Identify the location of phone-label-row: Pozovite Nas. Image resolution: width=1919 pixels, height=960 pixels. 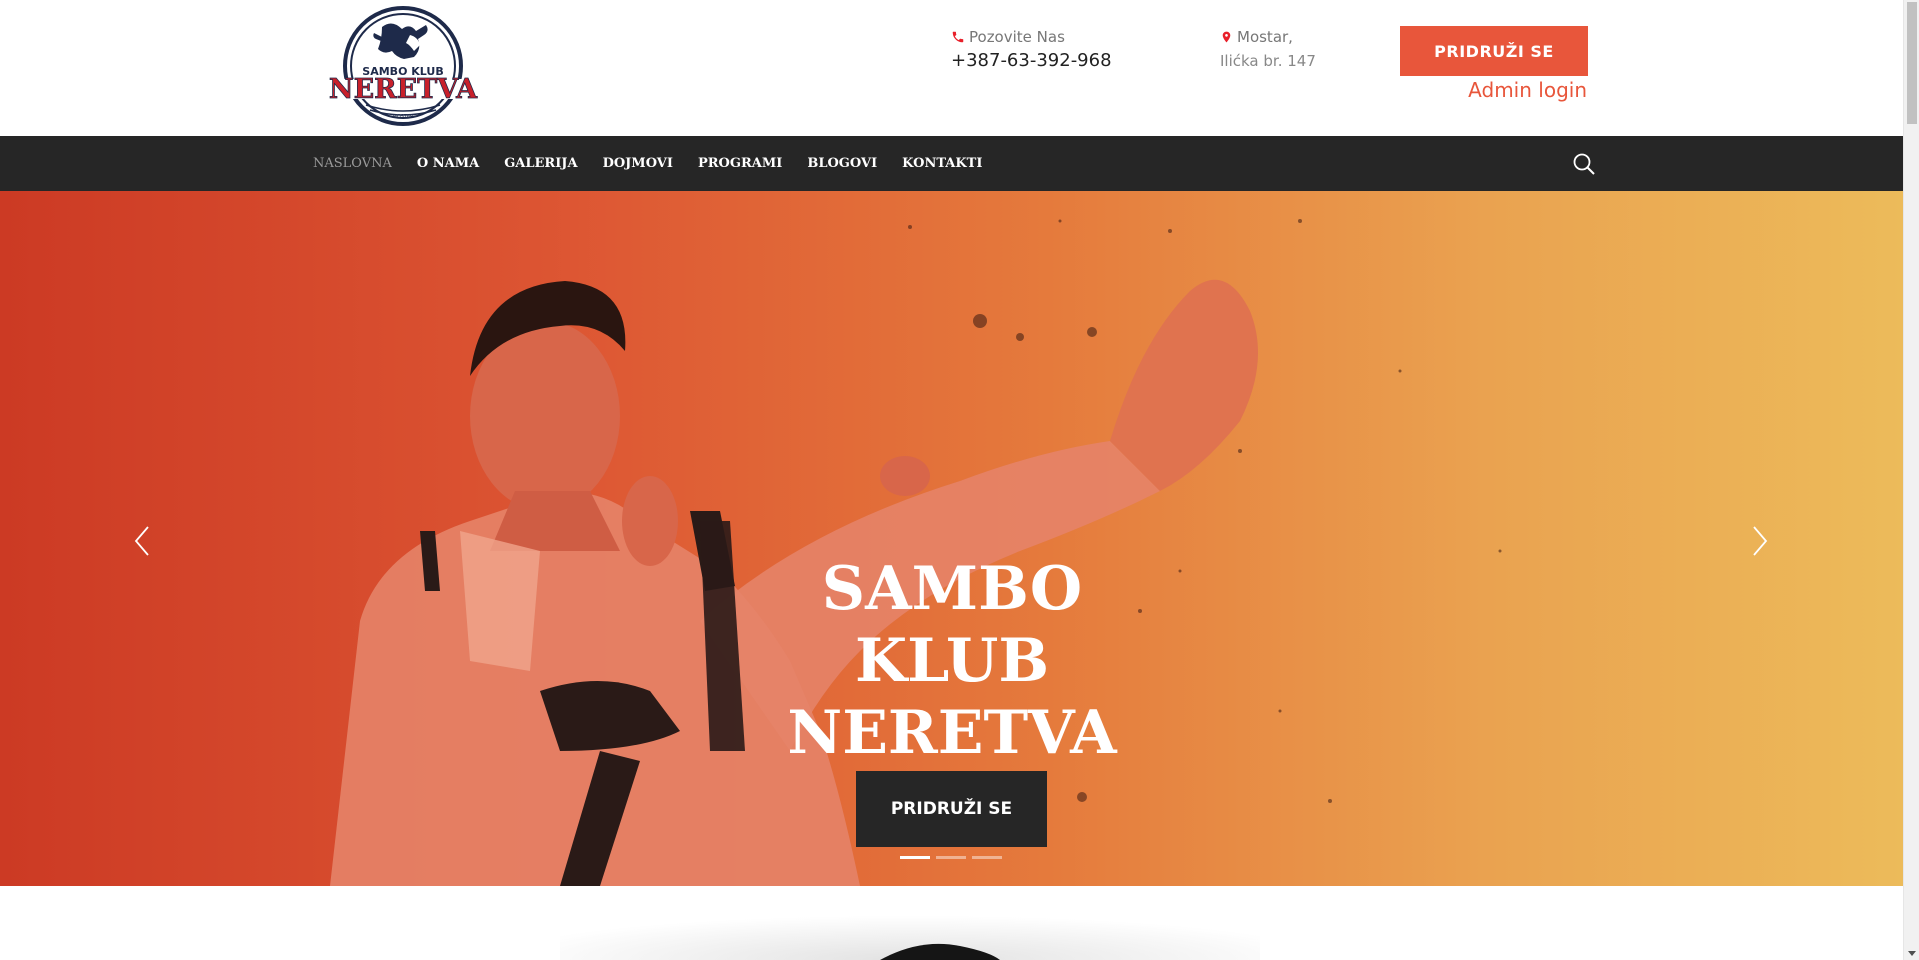
(1031, 37).